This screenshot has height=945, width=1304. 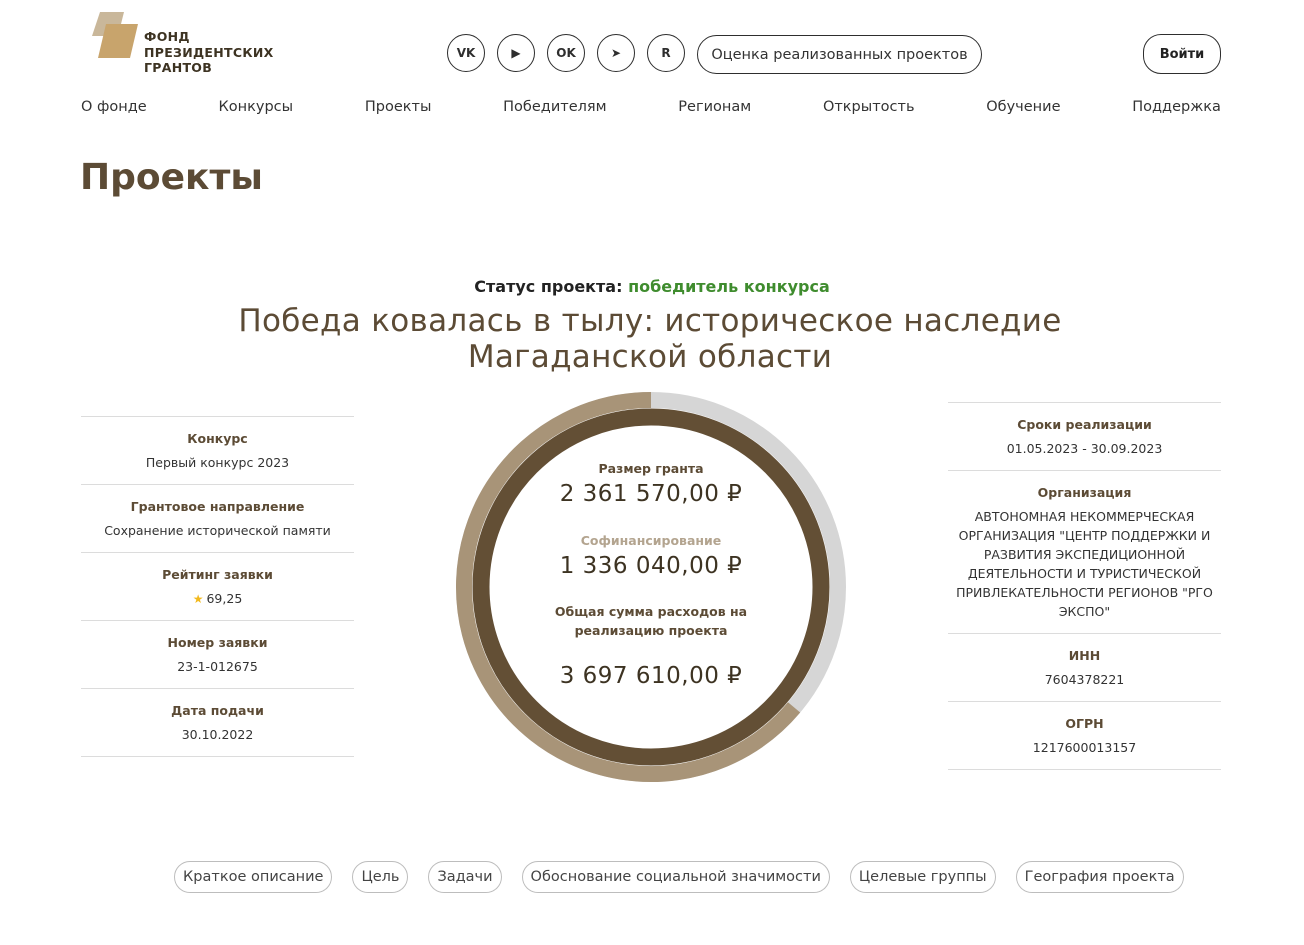 What do you see at coordinates (1084, 723) in the screenshot?
I see `info-label: ОГРН` at bounding box center [1084, 723].